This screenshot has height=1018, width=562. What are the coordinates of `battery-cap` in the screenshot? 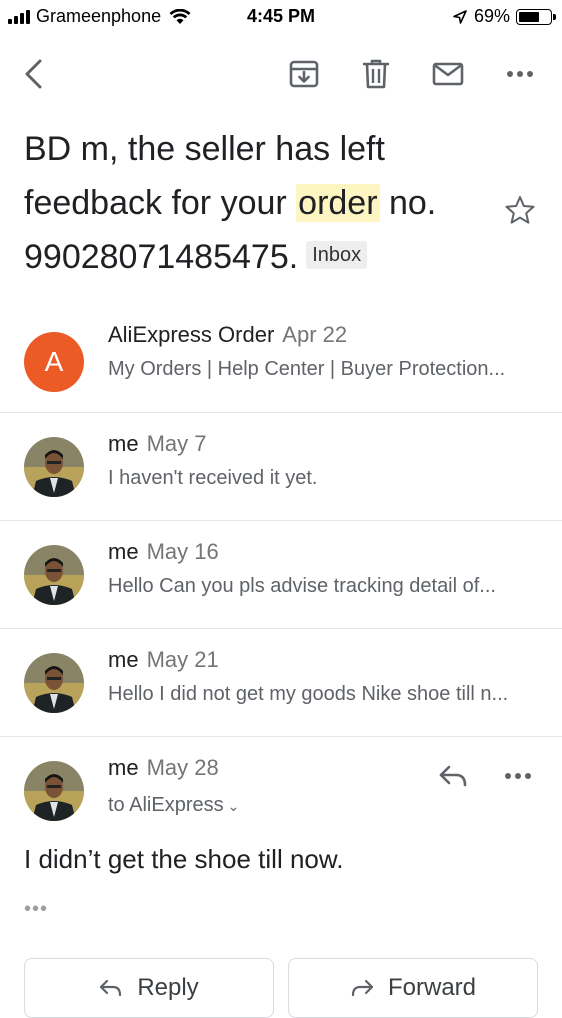 It's located at (554, 16).